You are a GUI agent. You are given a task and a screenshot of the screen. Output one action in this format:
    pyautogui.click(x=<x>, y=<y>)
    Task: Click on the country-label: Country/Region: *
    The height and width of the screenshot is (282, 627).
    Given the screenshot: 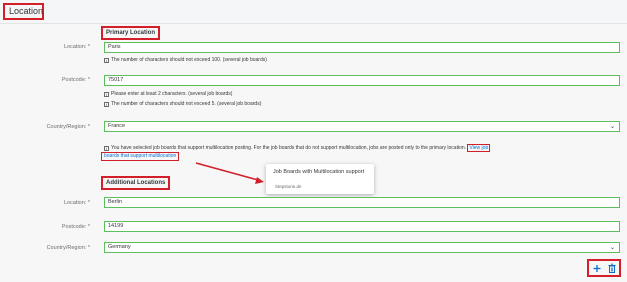 What is the action you would take?
    pyautogui.click(x=68, y=127)
    